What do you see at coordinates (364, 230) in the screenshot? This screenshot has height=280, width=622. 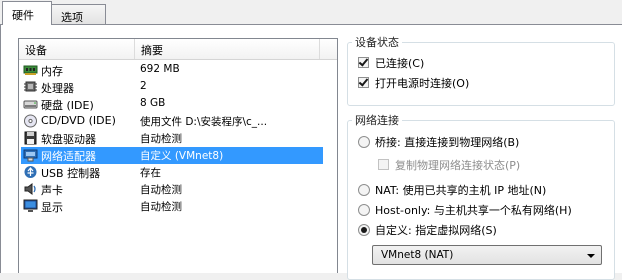 I see `custom-radio` at bounding box center [364, 230].